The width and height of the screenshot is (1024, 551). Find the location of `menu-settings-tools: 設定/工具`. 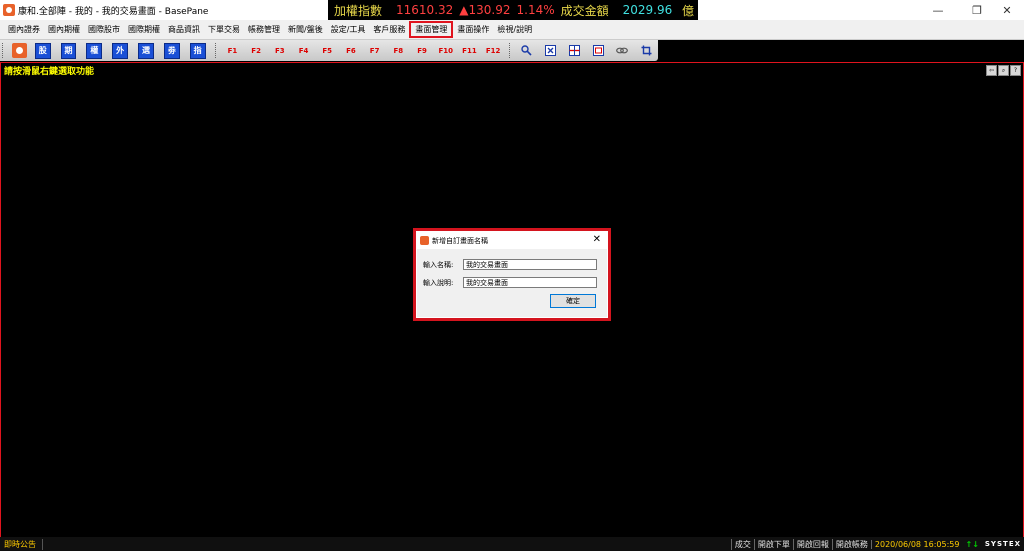

menu-settings-tools: 設定/工具 is located at coordinates (348, 29).